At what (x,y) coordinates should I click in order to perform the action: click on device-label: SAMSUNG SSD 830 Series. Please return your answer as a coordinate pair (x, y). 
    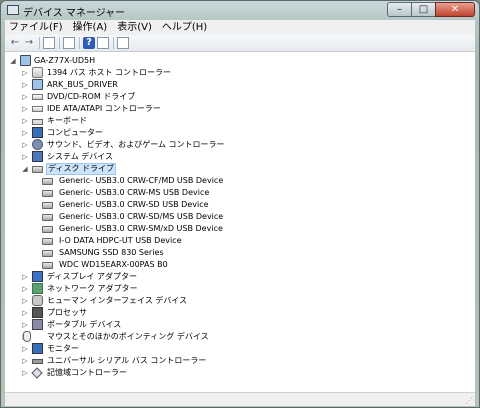
    Looking at the image, I should click on (111, 252).